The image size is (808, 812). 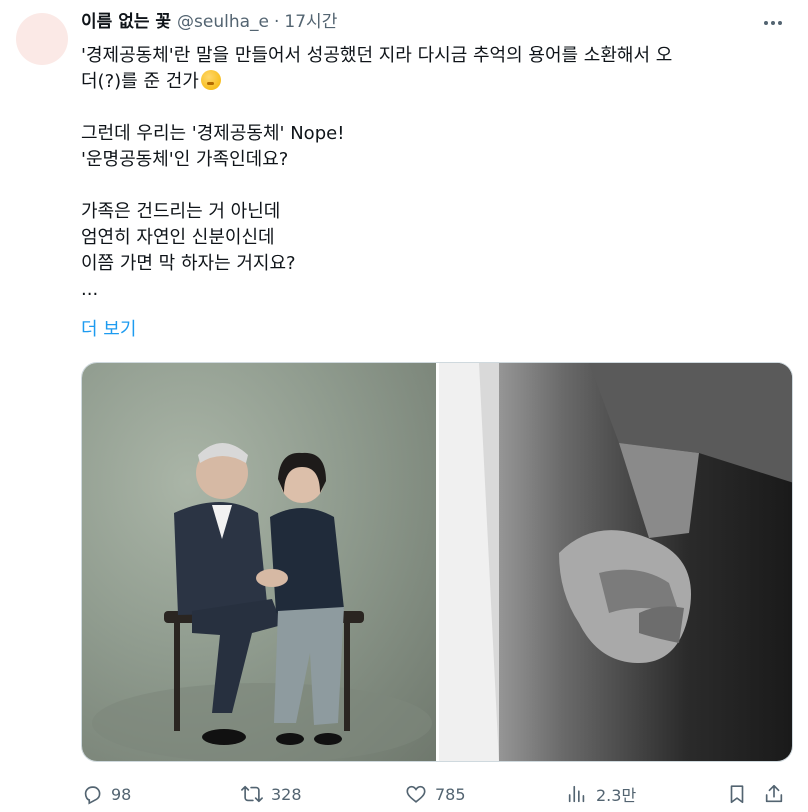 What do you see at coordinates (223, 22) in the screenshot?
I see `author-handle: @seulha_e` at bounding box center [223, 22].